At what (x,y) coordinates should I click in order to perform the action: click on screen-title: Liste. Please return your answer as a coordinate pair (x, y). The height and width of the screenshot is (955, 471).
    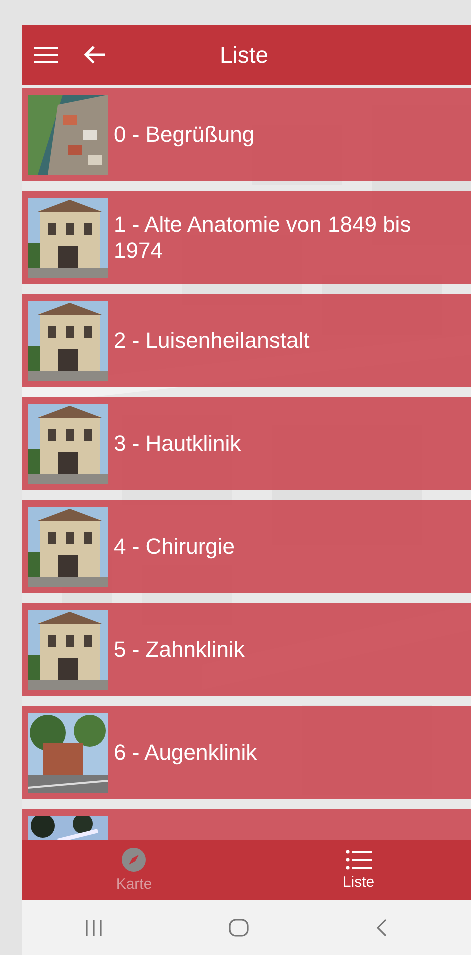
    Looking at the image, I should click on (244, 55).